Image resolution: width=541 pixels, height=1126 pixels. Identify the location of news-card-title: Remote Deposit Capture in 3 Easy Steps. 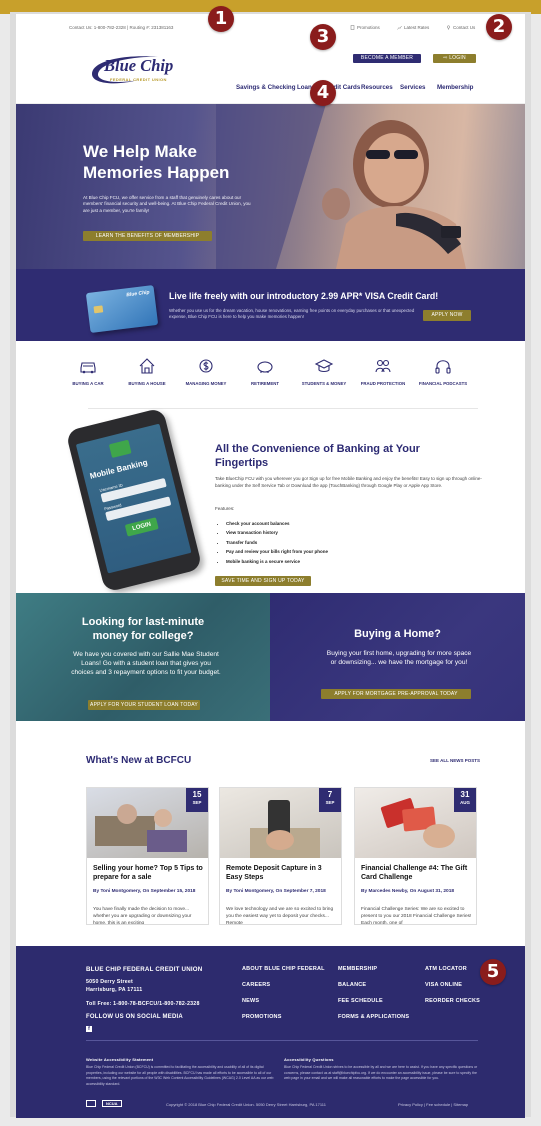
(274, 873).